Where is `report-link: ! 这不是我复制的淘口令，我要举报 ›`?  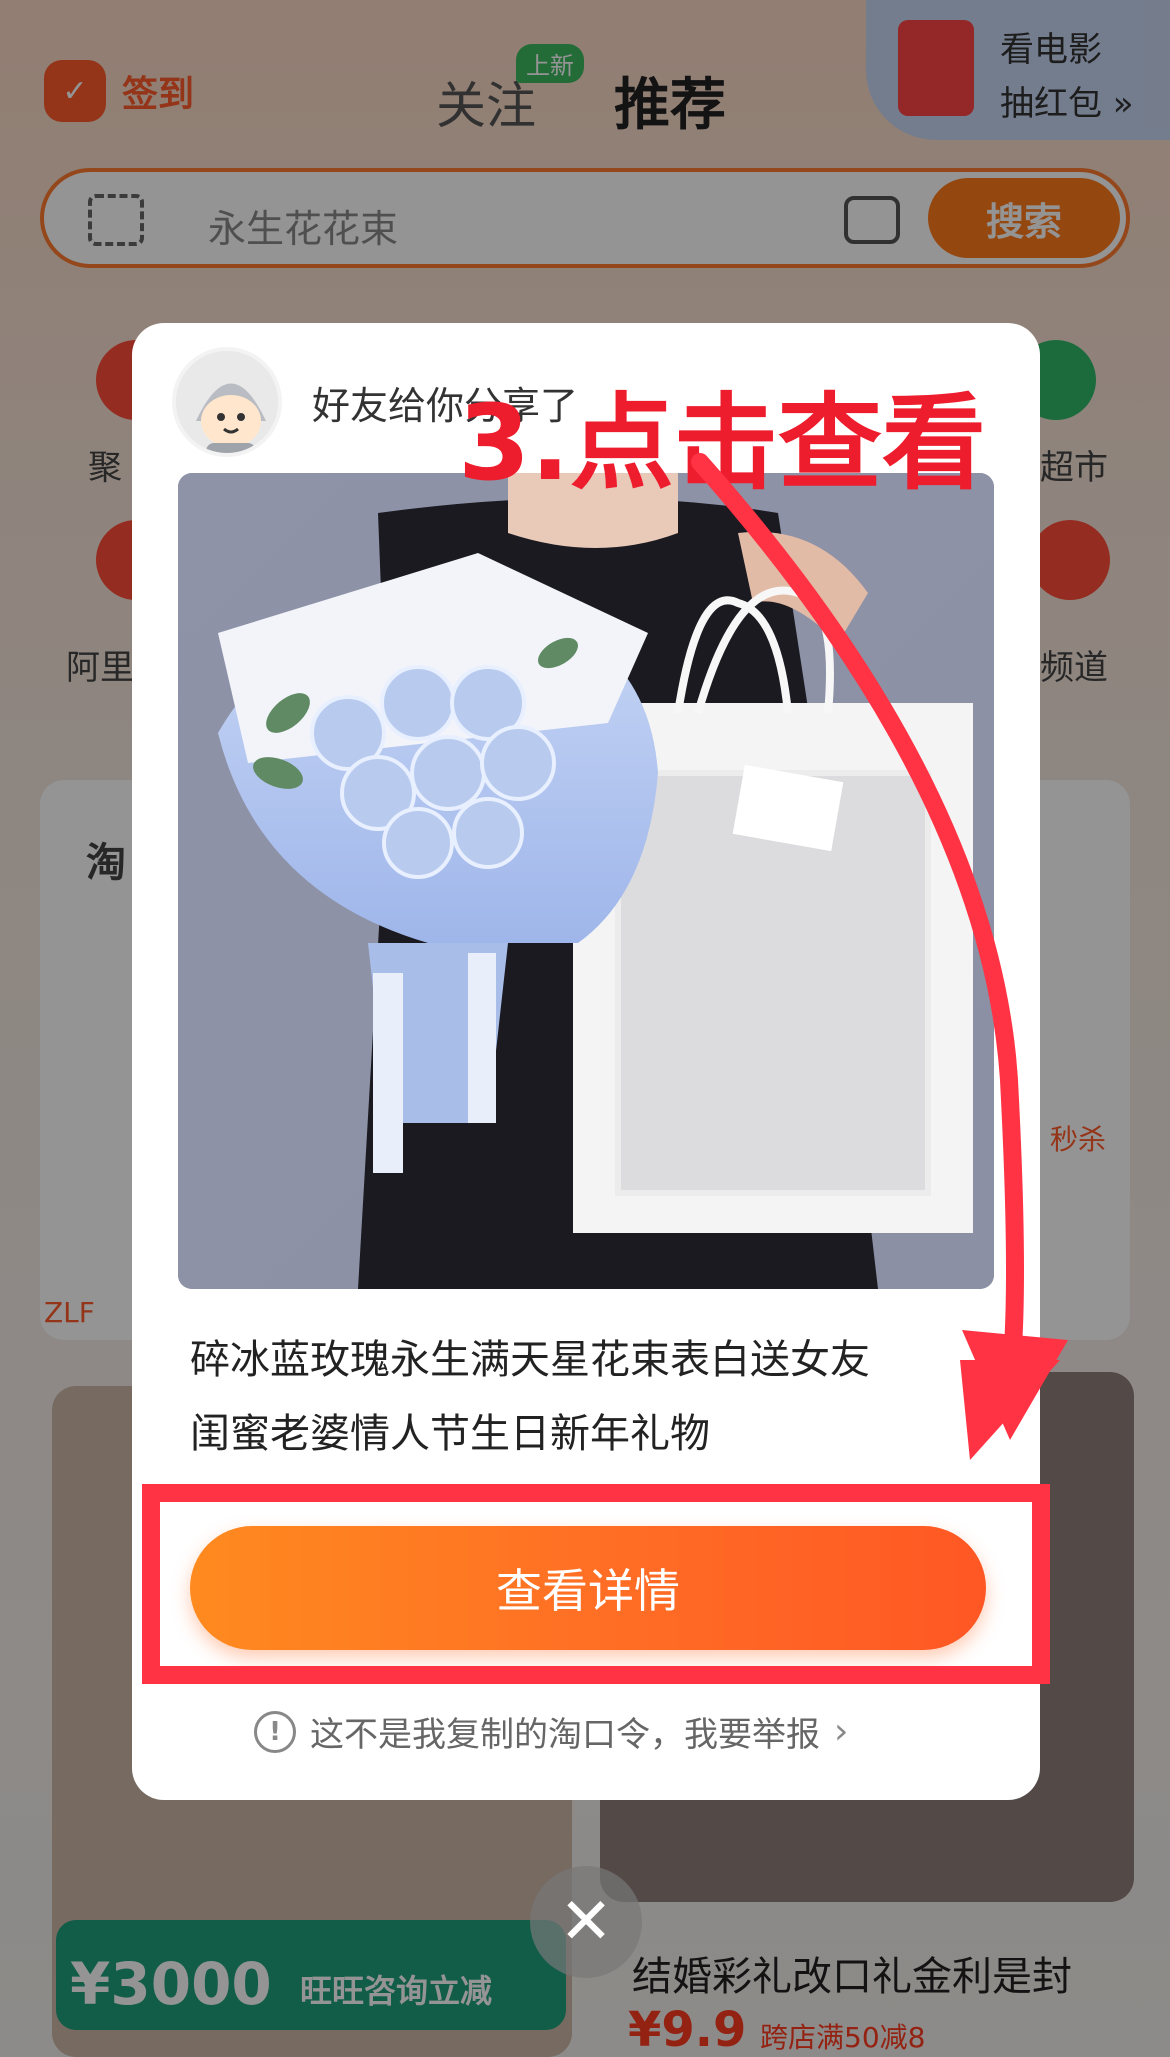
report-link: ! 这不是我复制的淘口令，我要举报 › is located at coordinates (551, 1731).